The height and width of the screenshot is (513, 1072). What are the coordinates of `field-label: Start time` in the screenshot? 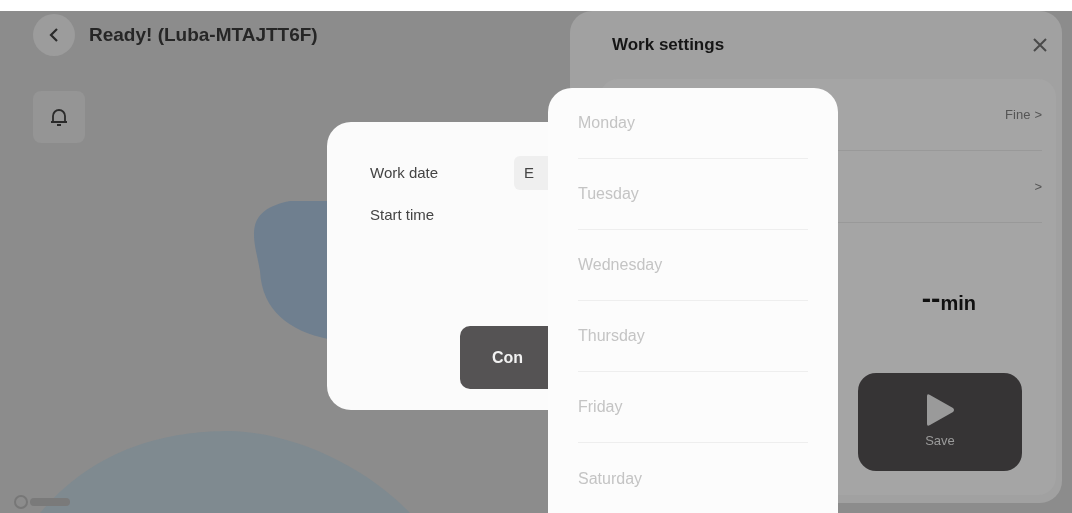 It's located at (403, 214).